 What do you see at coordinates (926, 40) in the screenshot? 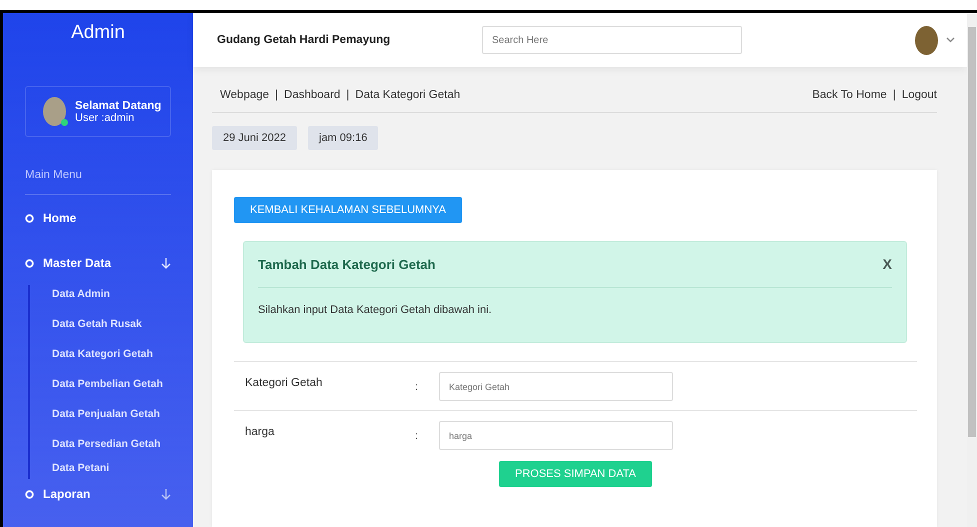
I see `profile-avatar` at bounding box center [926, 40].